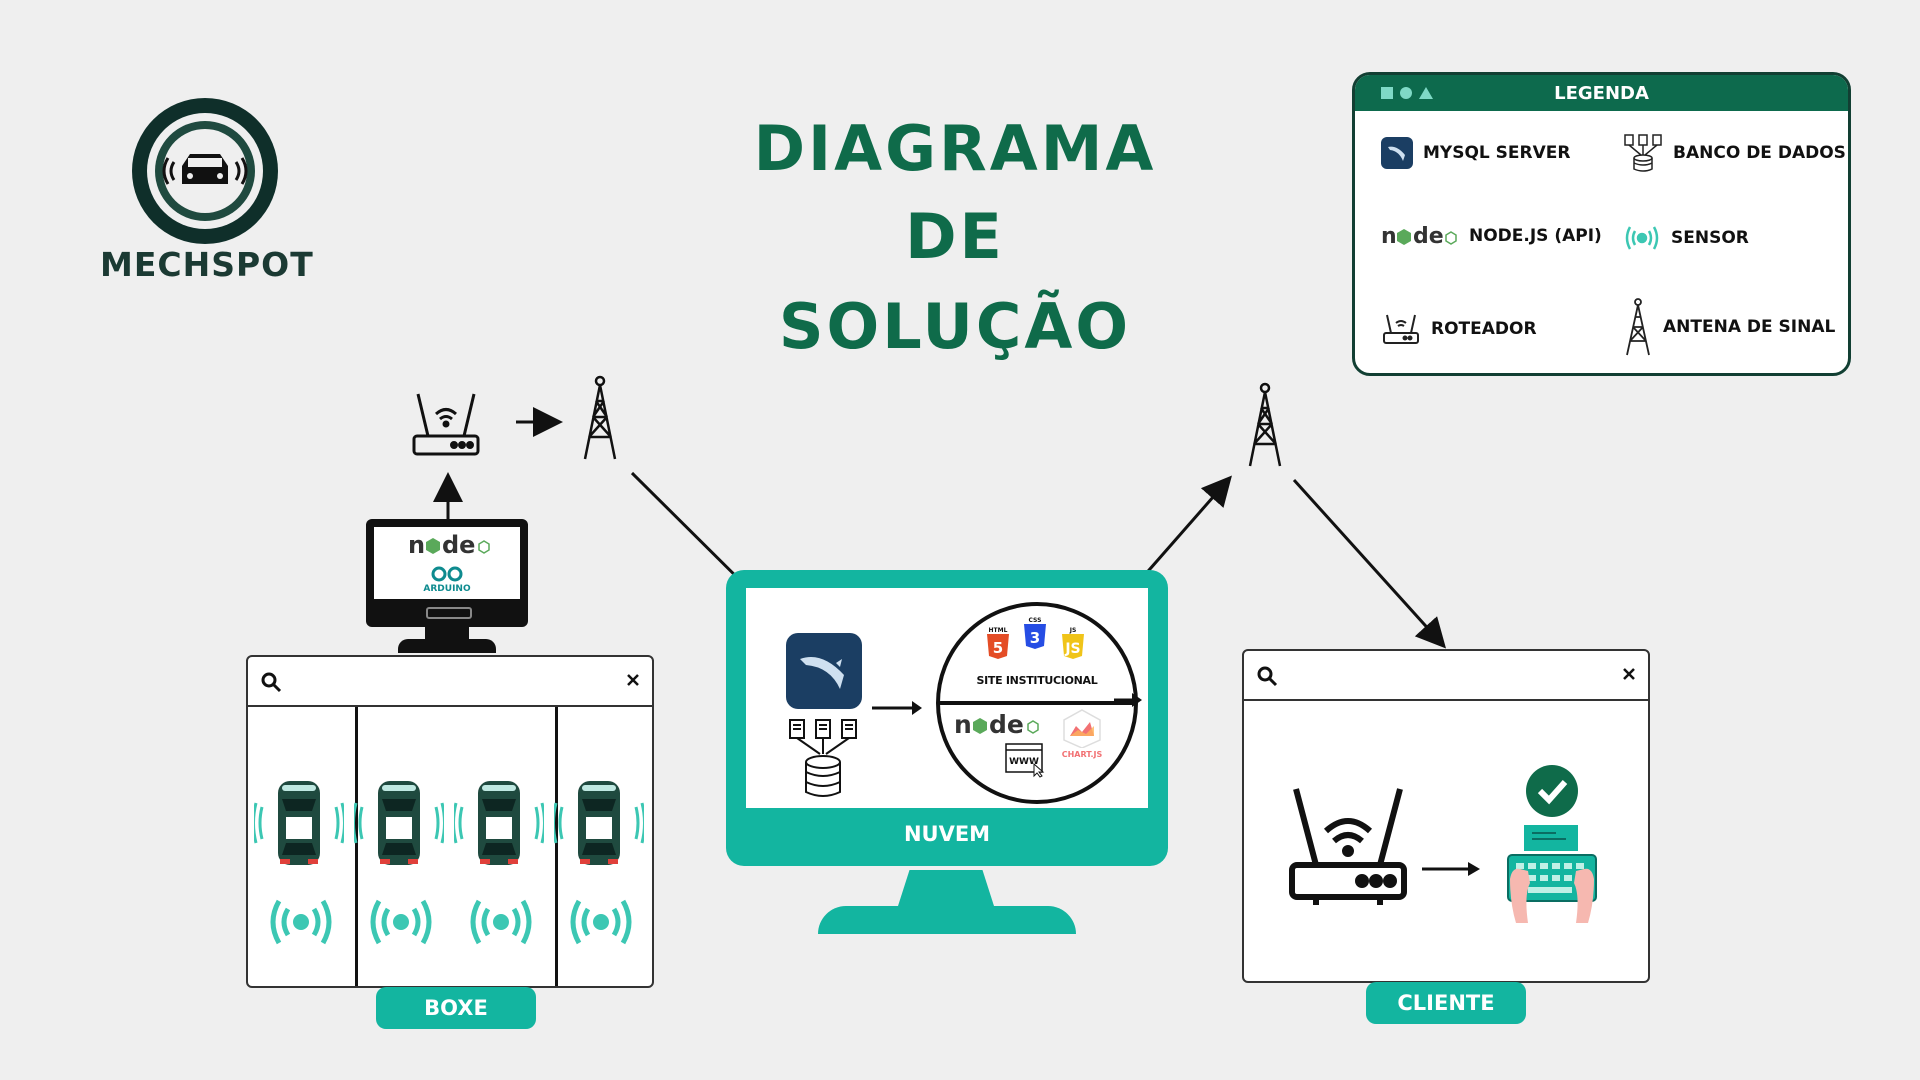 The height and width of the screenshot is (1080, 1920). What do you see at coordinates (1446, 1003) in the screenshot?
I see `cliente-label: CLIENTE` at bounding box center [1446, 1003].